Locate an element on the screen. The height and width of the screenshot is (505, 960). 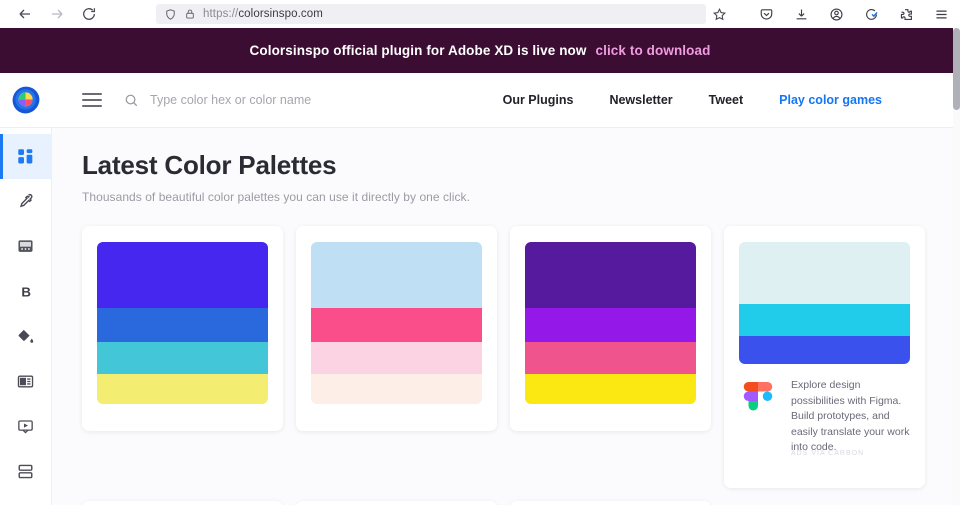
paint-bucket-icon is located at coordinates (25, 336).